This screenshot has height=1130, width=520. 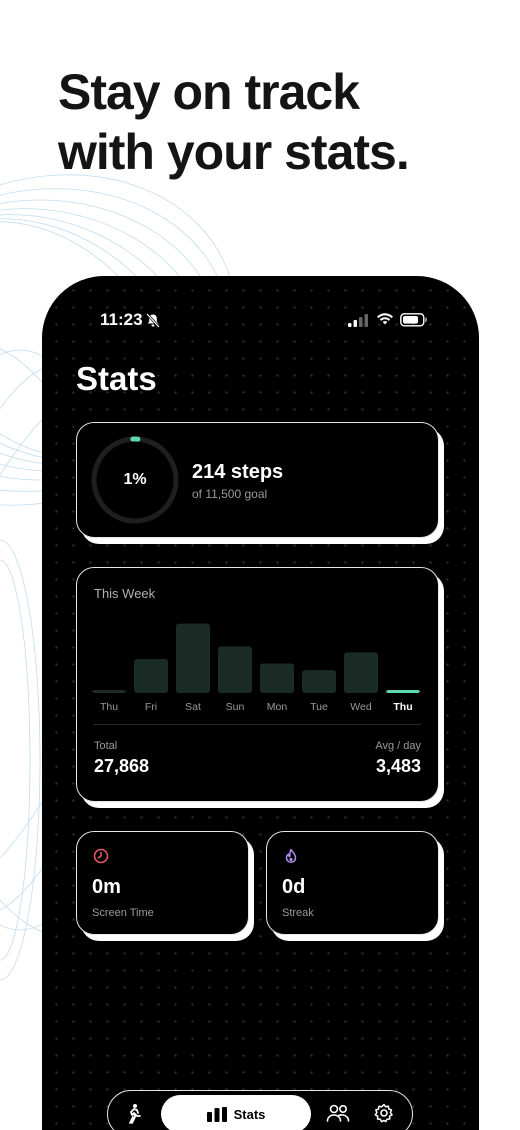 I want to click on settings-icon, so click(x=384, y=1113).